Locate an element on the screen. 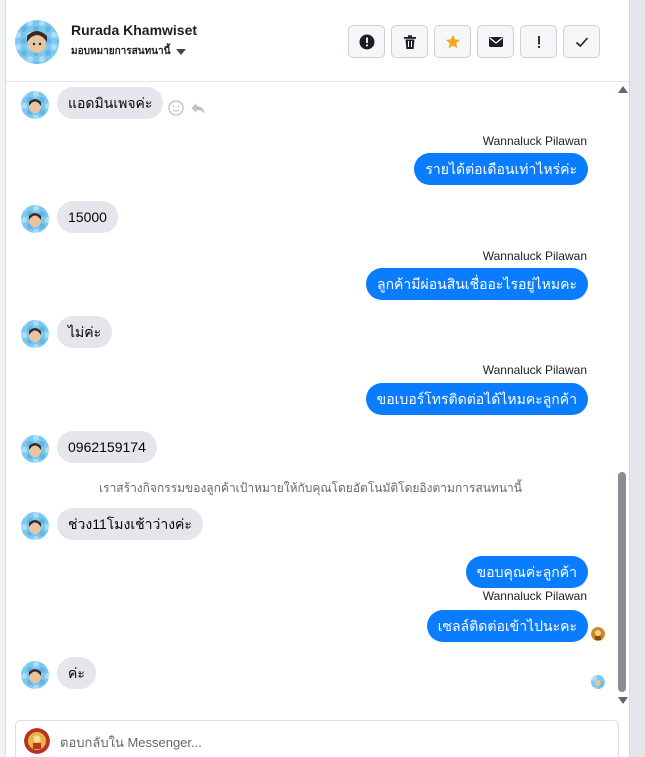 This screenshot has width=645, height=757. seen-by-contact-avatar is located at coordinates (598, 682).